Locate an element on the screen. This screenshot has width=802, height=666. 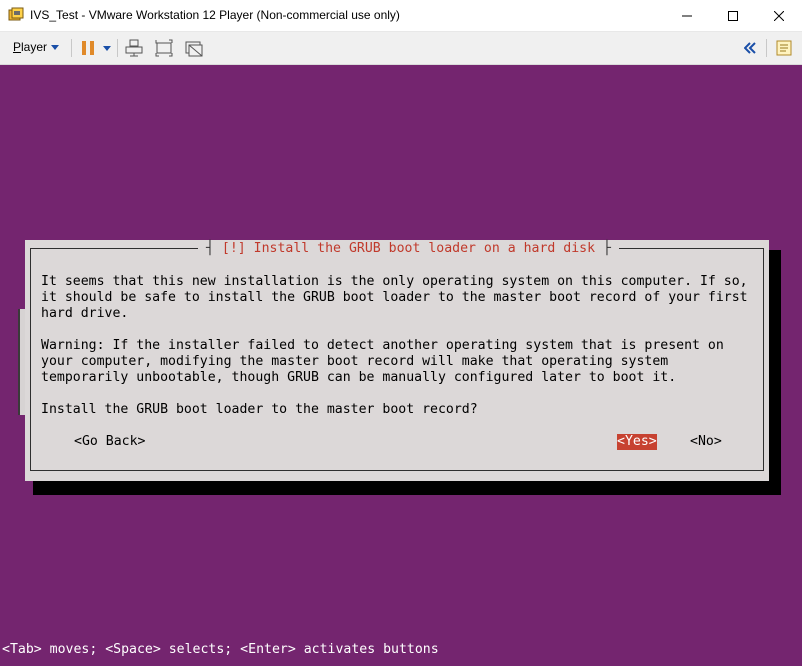
player-menu-button: Player is located at coordinates (36, 47).